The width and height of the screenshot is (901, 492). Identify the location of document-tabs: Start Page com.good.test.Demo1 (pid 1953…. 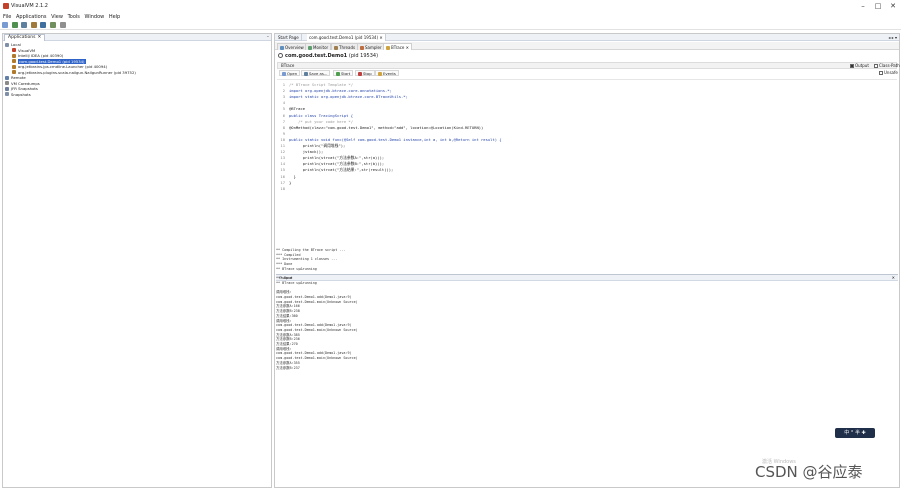
(587, 37).